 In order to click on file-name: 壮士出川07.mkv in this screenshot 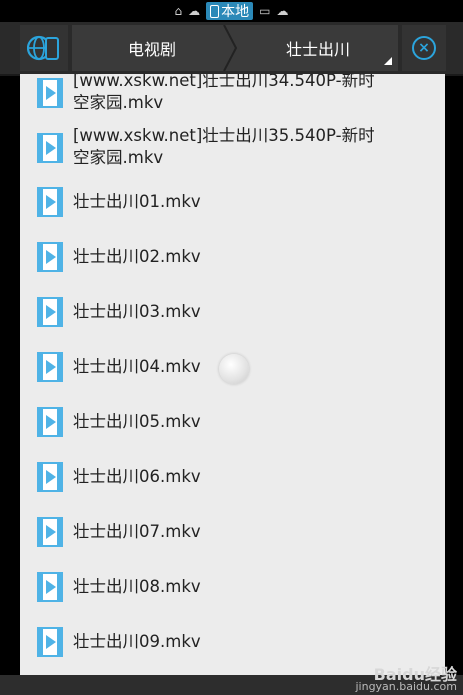, I will do `click(137, 531)`.